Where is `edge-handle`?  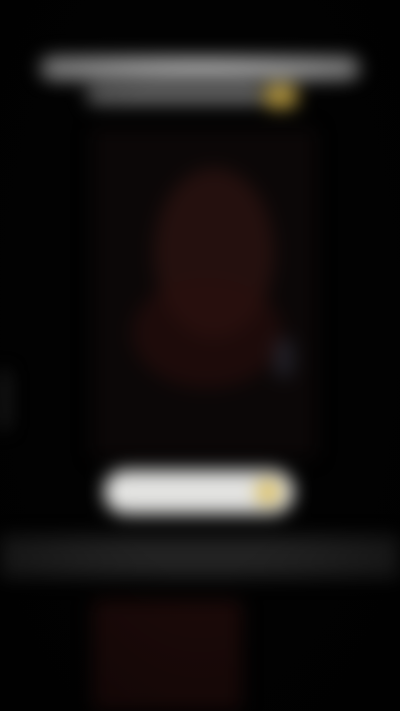 edge-handle is located at coordinates (4, 400).